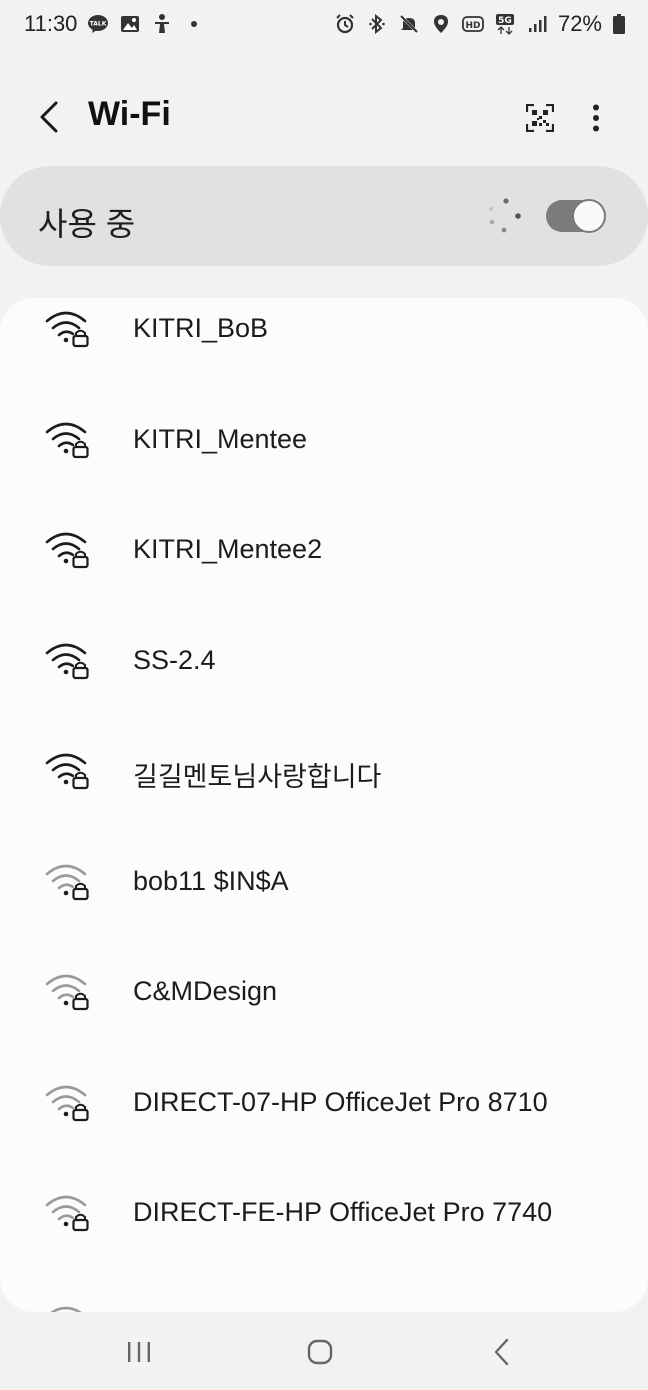 This screenshot has width=648, height=1390. Describe the element at coordinates (129, 114) in the screenshot. I see `page-title: Wi-Fi` at that location.